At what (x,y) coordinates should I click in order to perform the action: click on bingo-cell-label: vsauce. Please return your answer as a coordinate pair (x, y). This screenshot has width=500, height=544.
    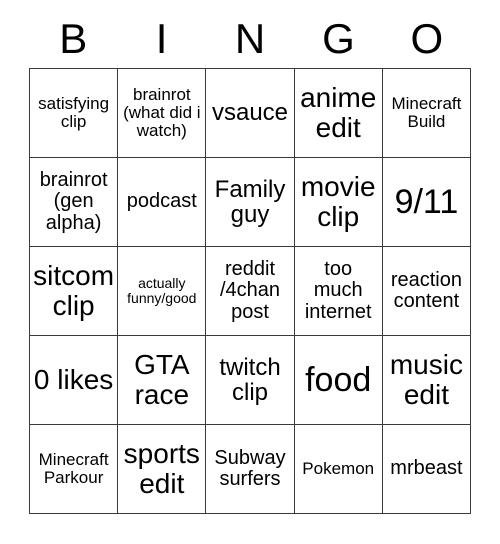
    Looking at the image, I should click on (250, 113).